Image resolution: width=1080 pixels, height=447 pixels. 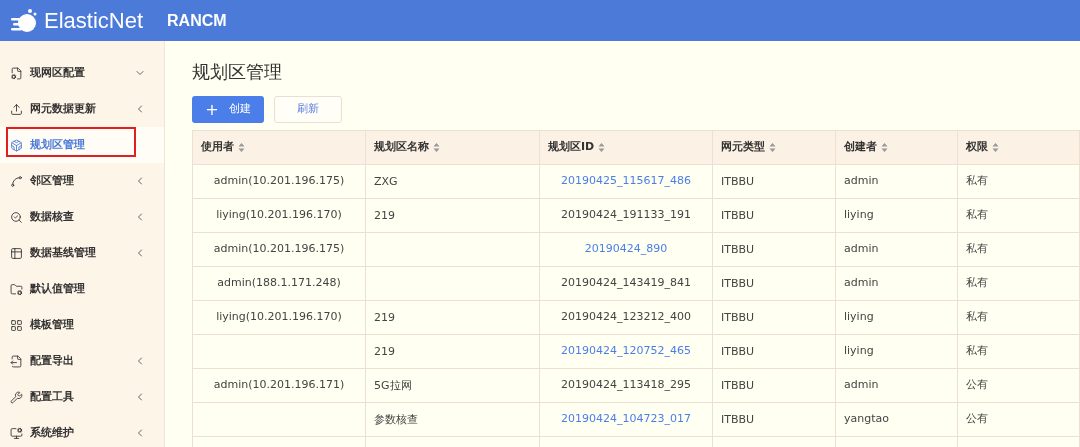 I want to click on column-header: 规划区ID, so click(x=626, y=147).